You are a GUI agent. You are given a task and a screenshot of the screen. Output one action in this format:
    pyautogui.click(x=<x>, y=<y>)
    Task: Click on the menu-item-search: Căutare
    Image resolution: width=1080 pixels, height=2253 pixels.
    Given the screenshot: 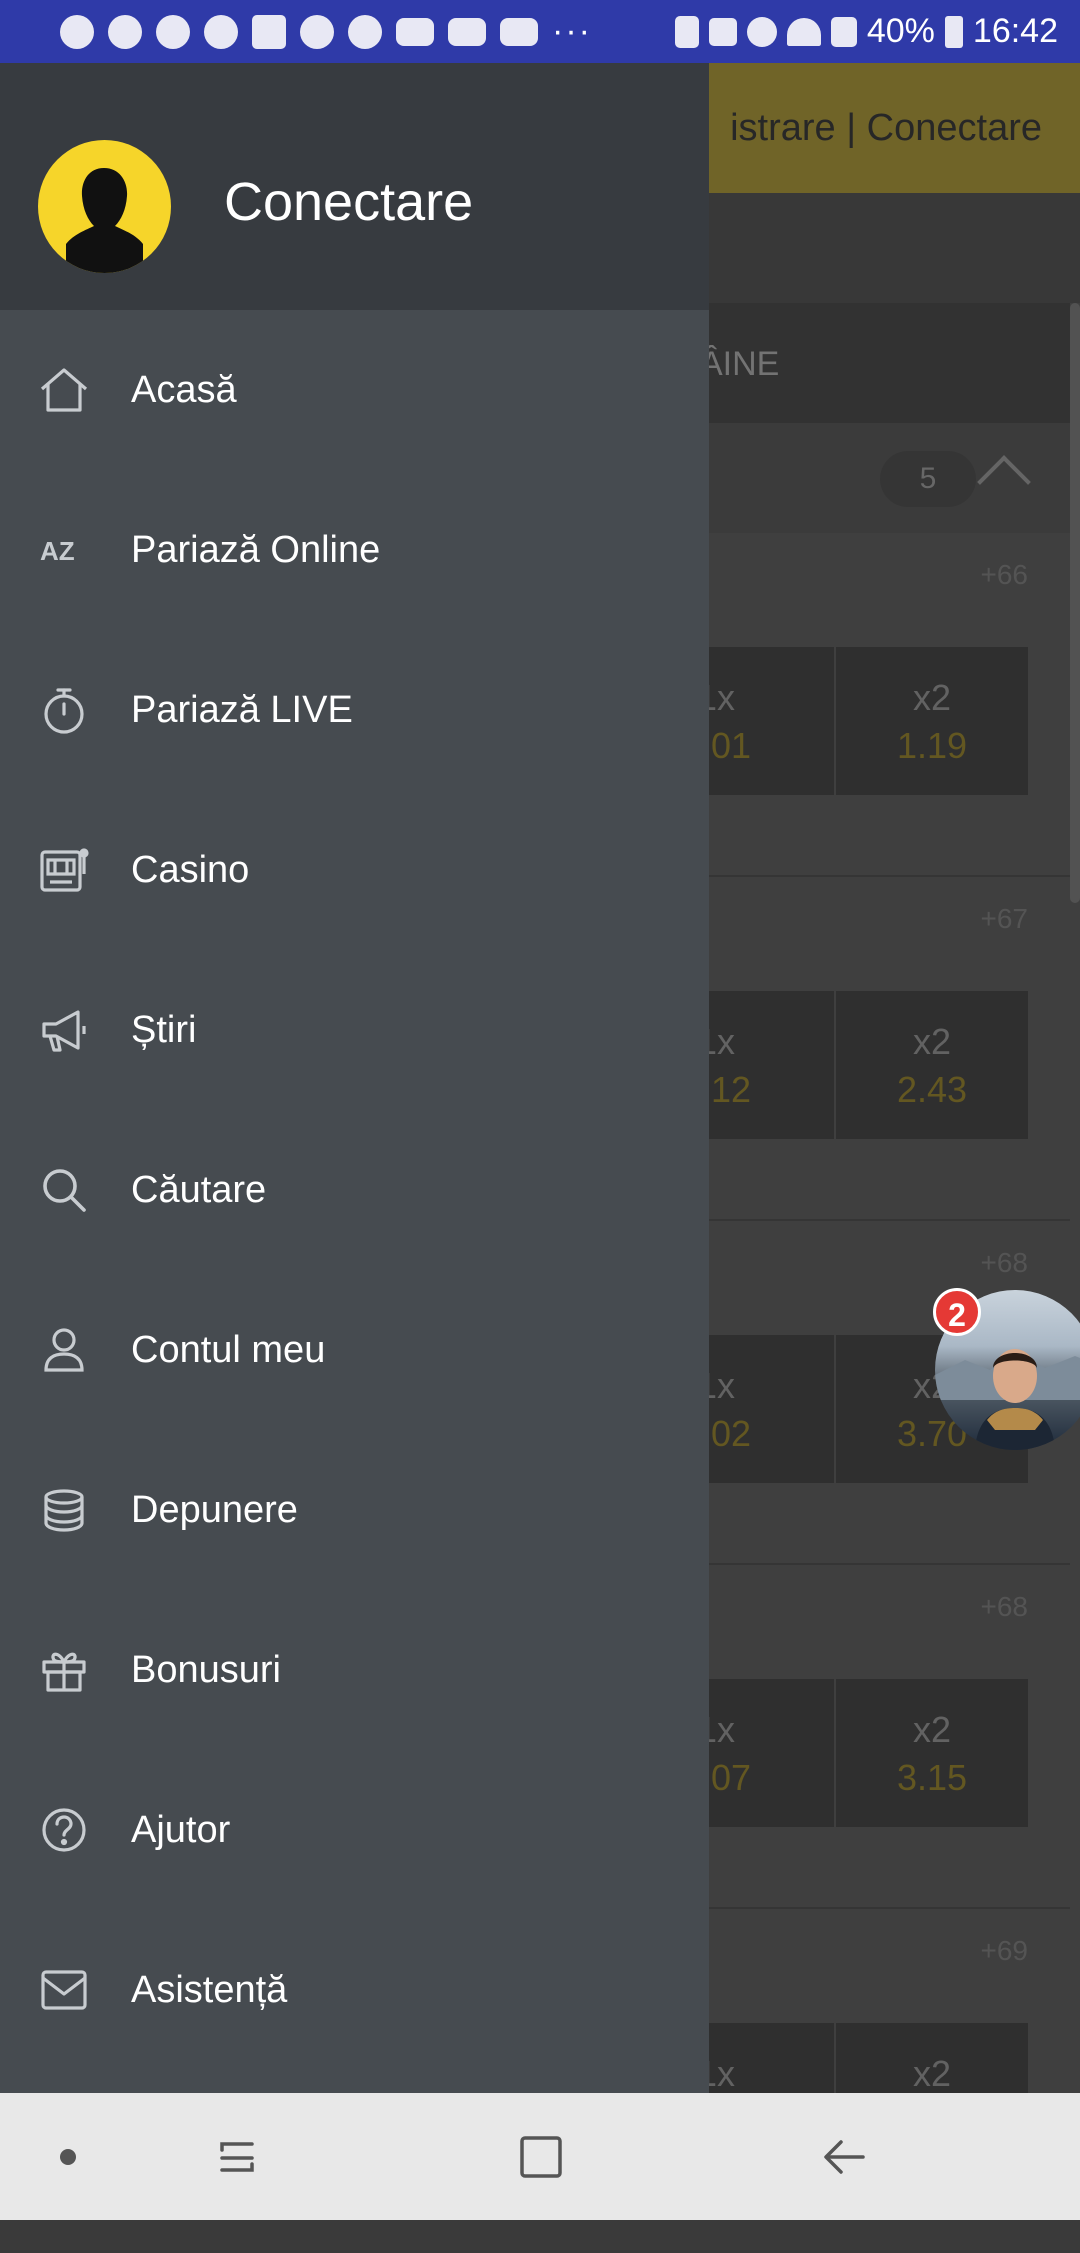 What is the action you would take?
    pyautogui.click(x=354, y=1190)
    